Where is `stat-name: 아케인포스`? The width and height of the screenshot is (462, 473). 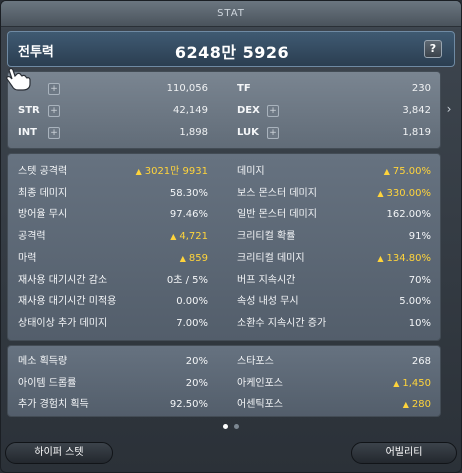
stat-name: 아케인포스 is located at coordinates (260, 383).